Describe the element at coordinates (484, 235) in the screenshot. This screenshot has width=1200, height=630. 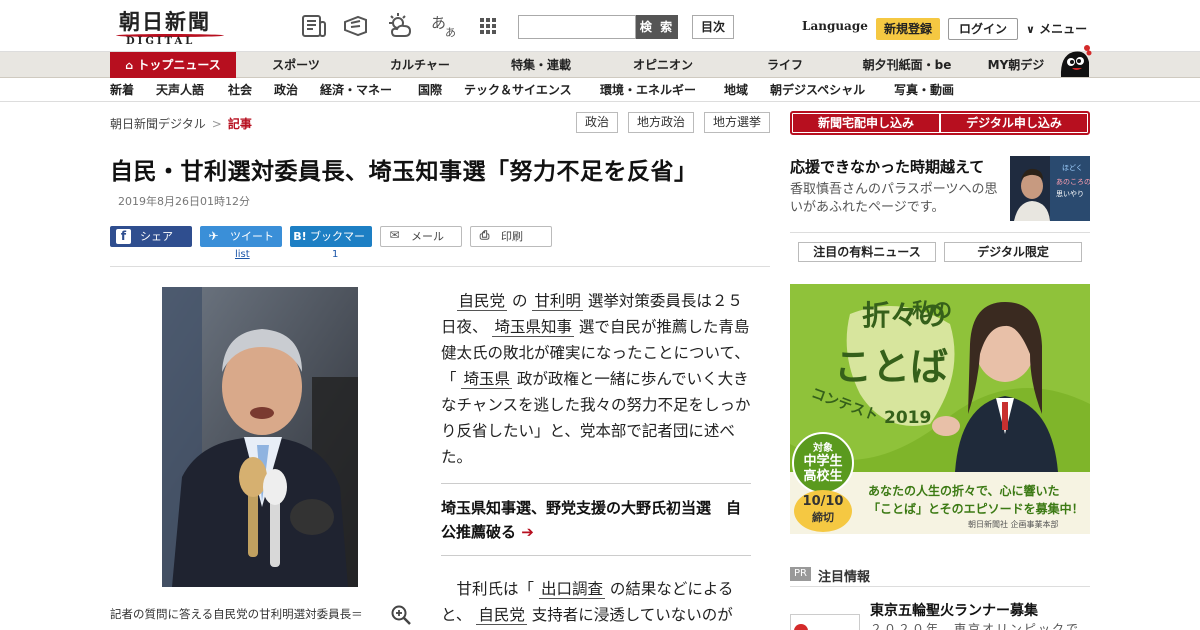
I see `printer-icon: ⎙` at that location.